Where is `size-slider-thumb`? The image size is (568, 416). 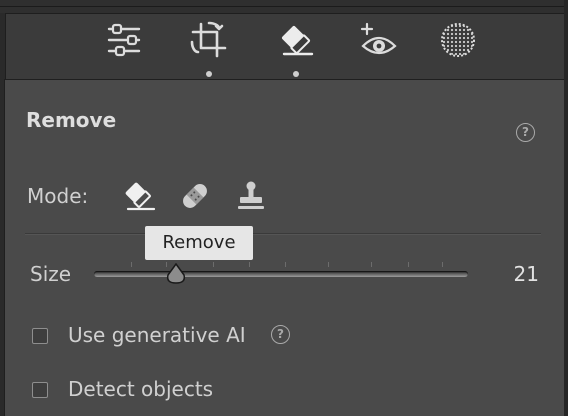 size-slider-thumb is located at coordinates (176, 274).